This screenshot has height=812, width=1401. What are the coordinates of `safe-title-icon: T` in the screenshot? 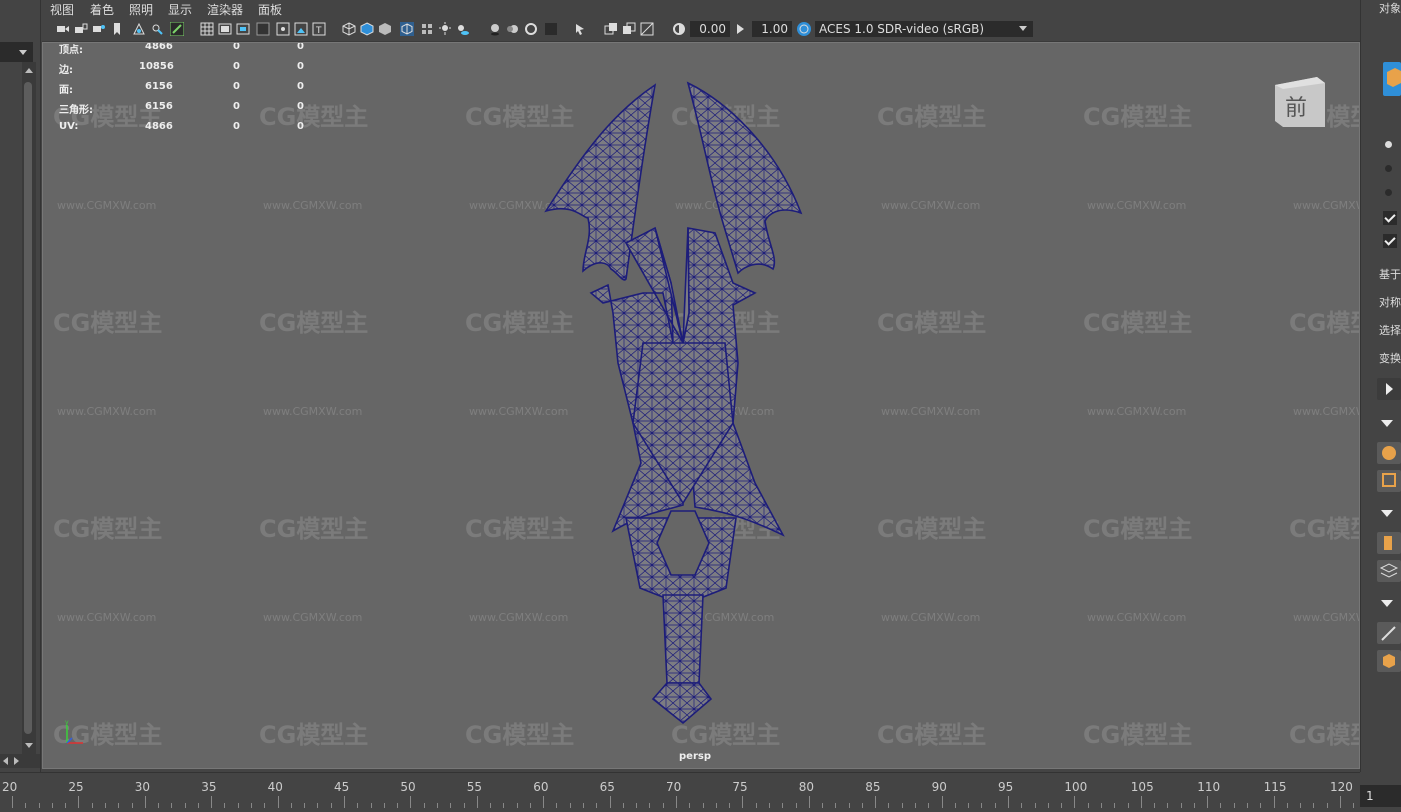 It's located at (319, 29).